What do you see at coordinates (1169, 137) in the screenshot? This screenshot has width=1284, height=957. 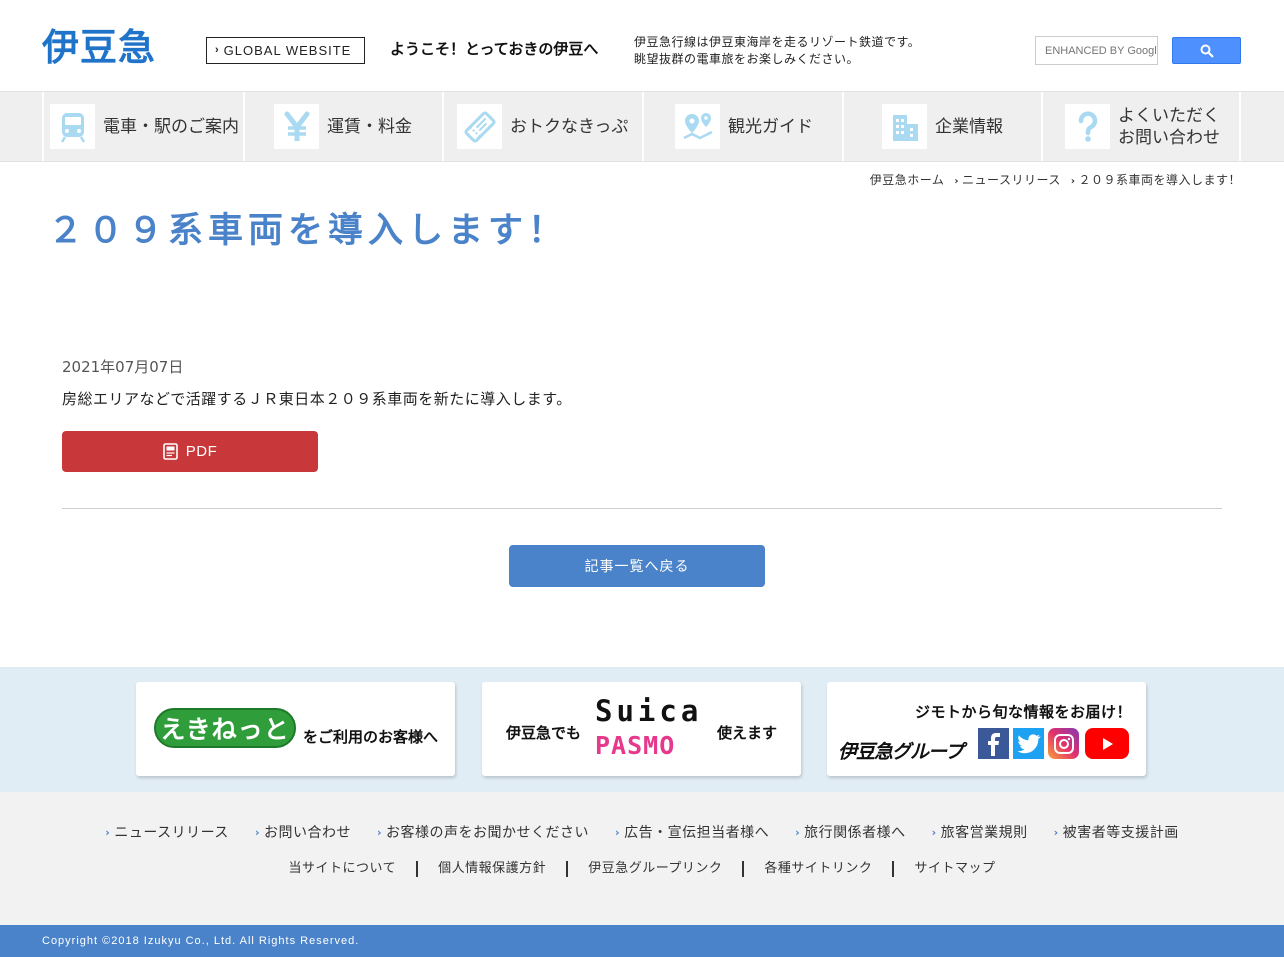 I see `nav-label-faq-line-2: お問い合わせ` at bounding box center [1169, 137].